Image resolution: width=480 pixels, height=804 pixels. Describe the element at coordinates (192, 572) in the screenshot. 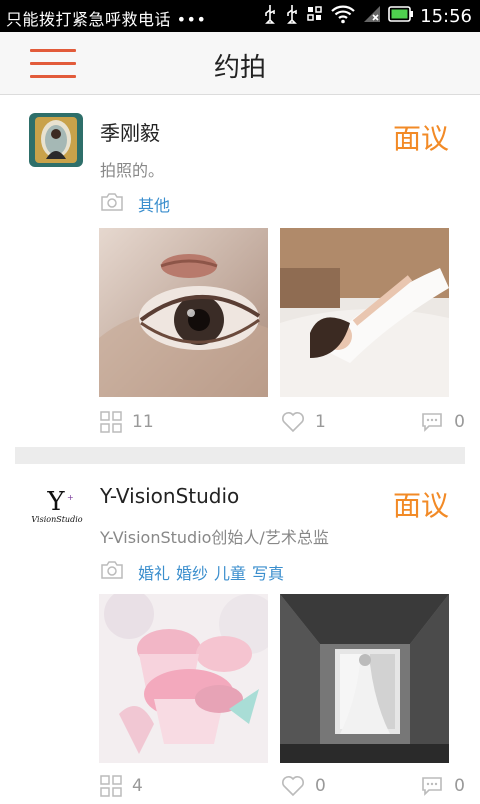

I see `tag: 婚纱` at that location.